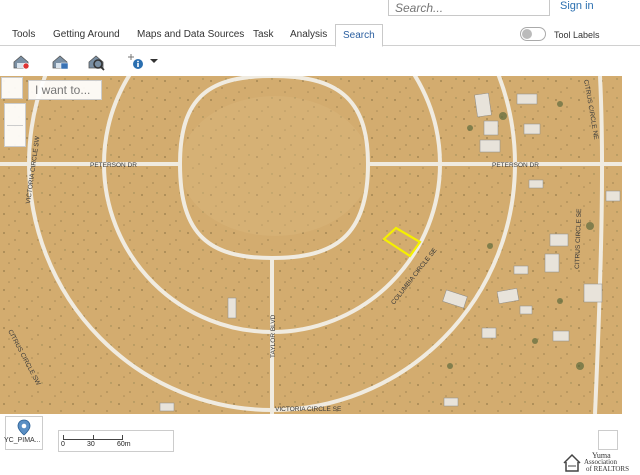 Image resolution: width=640 pixels, height=475 pixels. I want to click on tab-getting-around: Getting Around, so click(86, 35).